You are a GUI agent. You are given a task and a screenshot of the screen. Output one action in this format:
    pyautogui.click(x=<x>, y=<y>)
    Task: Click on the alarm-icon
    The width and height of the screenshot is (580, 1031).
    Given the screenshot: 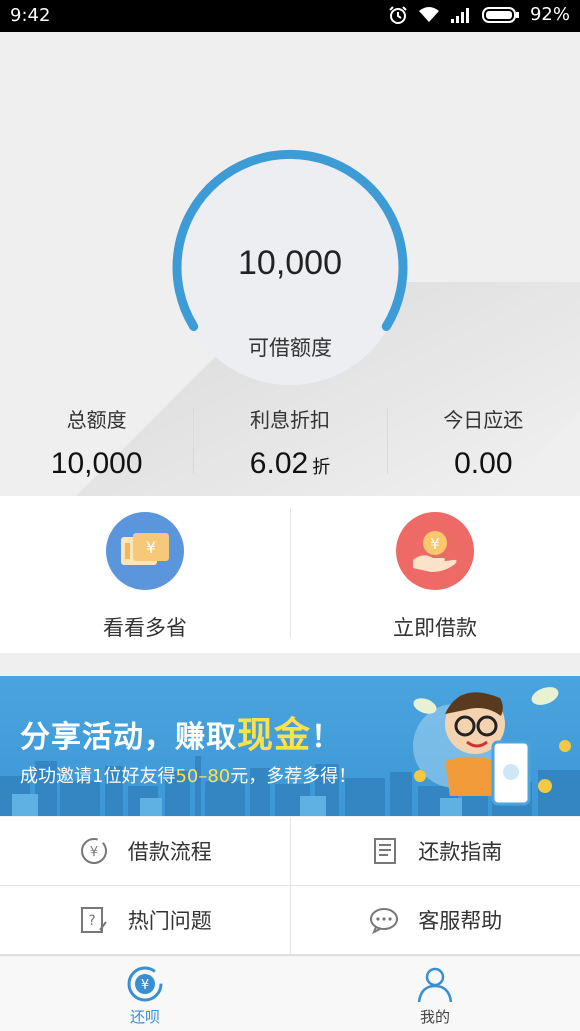 What is the action you would take?
    pyautogui.click(x=398, y=14)
    